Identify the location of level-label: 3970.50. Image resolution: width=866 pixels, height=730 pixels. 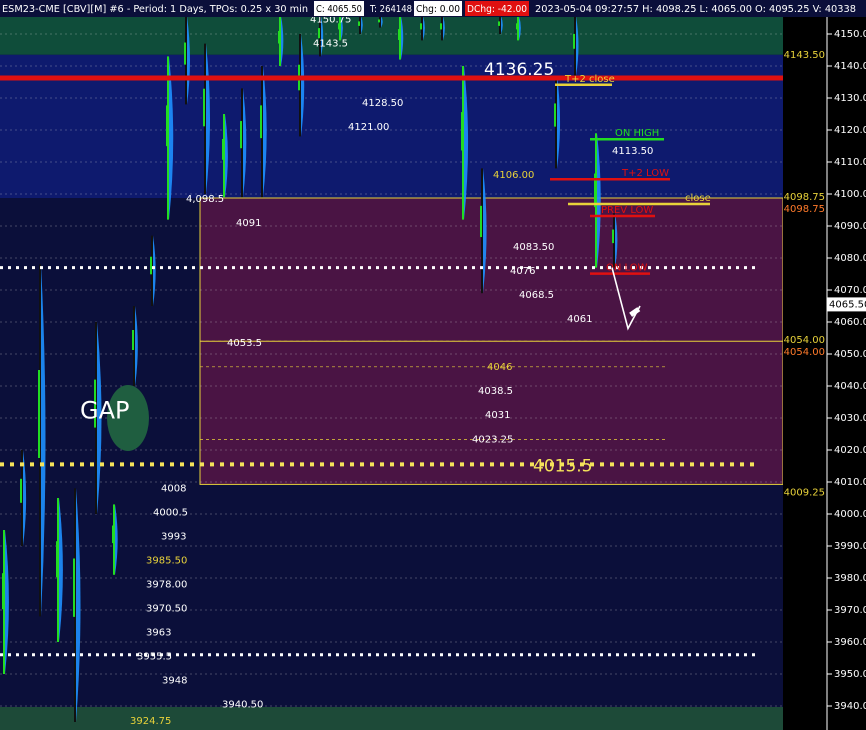
(166, 608).